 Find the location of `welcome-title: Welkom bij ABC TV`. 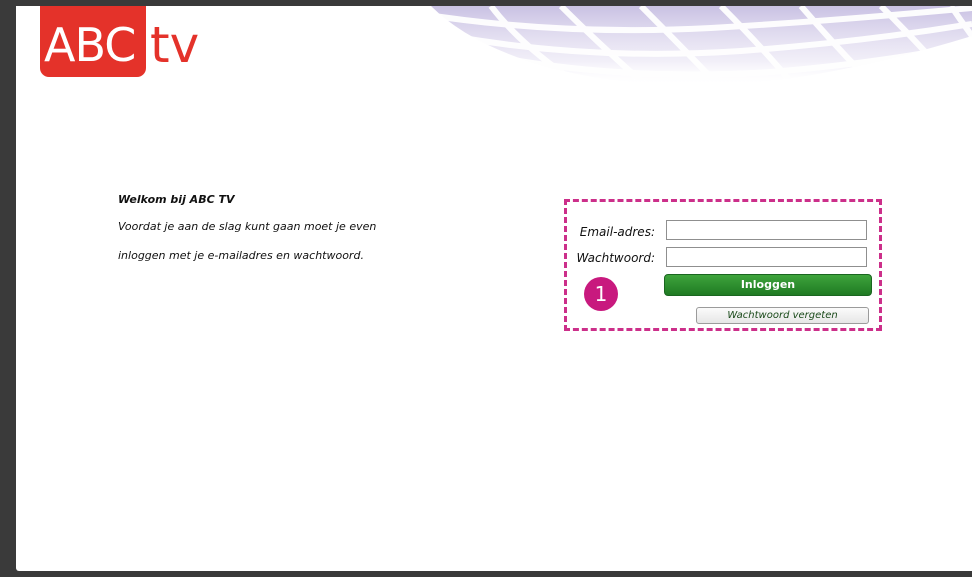

welcome-title: Welkom bij ABC TV is located at coordinates (176, 199).